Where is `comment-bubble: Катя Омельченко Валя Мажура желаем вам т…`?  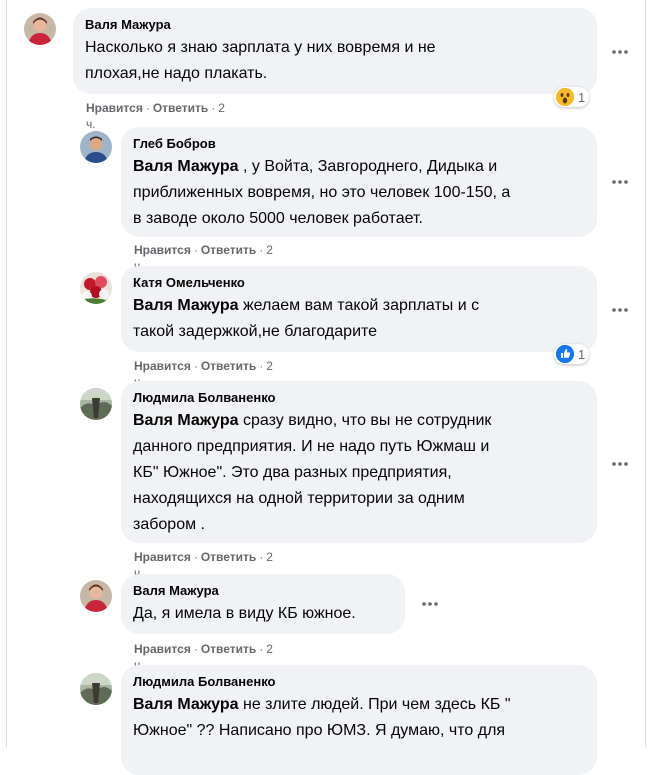 comment-bubble: Катя Омельченко Валя Мажура желаем вам т… is located at coordinates (359, 309).